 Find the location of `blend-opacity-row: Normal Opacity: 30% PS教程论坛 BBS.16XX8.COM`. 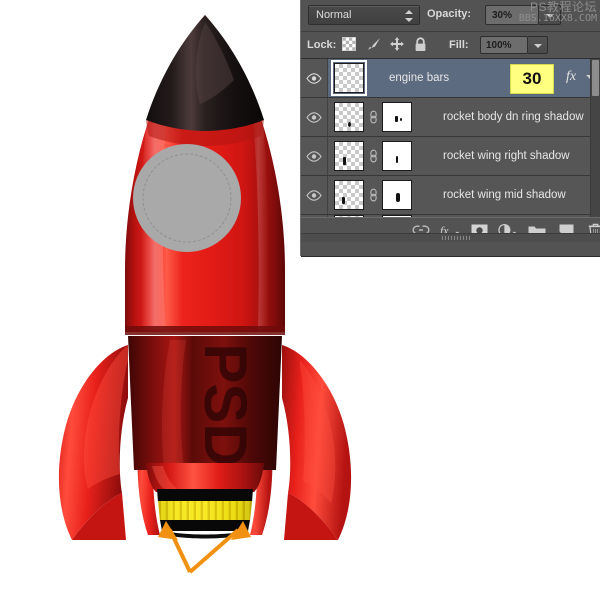

blend-opacity-row: Normal Opacity: 30% PS教程论坛 BBS.16XX8.COM is located at coordinates (450, 16).